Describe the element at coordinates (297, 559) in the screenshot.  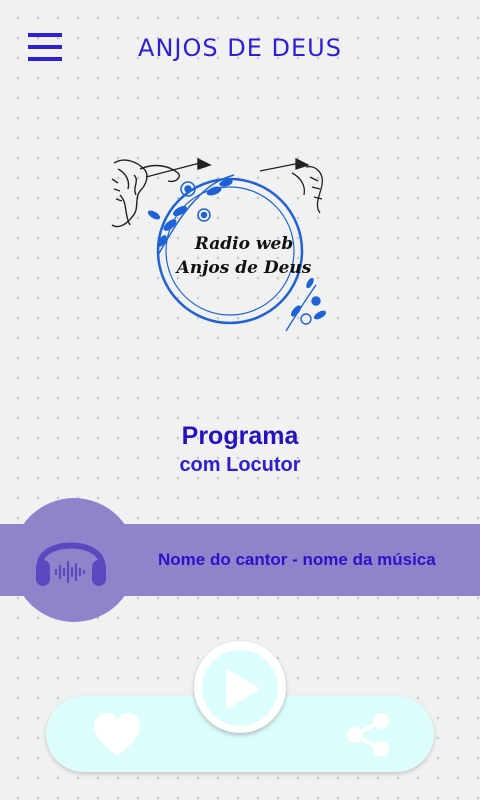
I see `now-playing-song: Nome do cantor - nome da música` at that location.